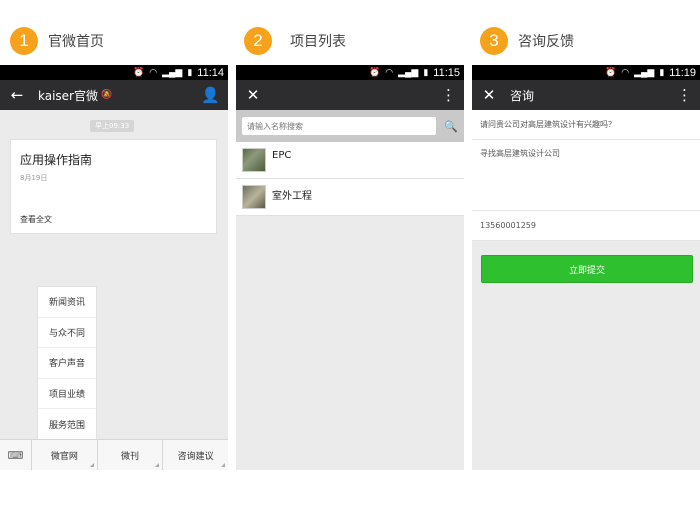  What do you see at coordinates (67, 333) in the screenshot?
I see `popup-menu-item: 与众不同` at bounding box center [67, 333].